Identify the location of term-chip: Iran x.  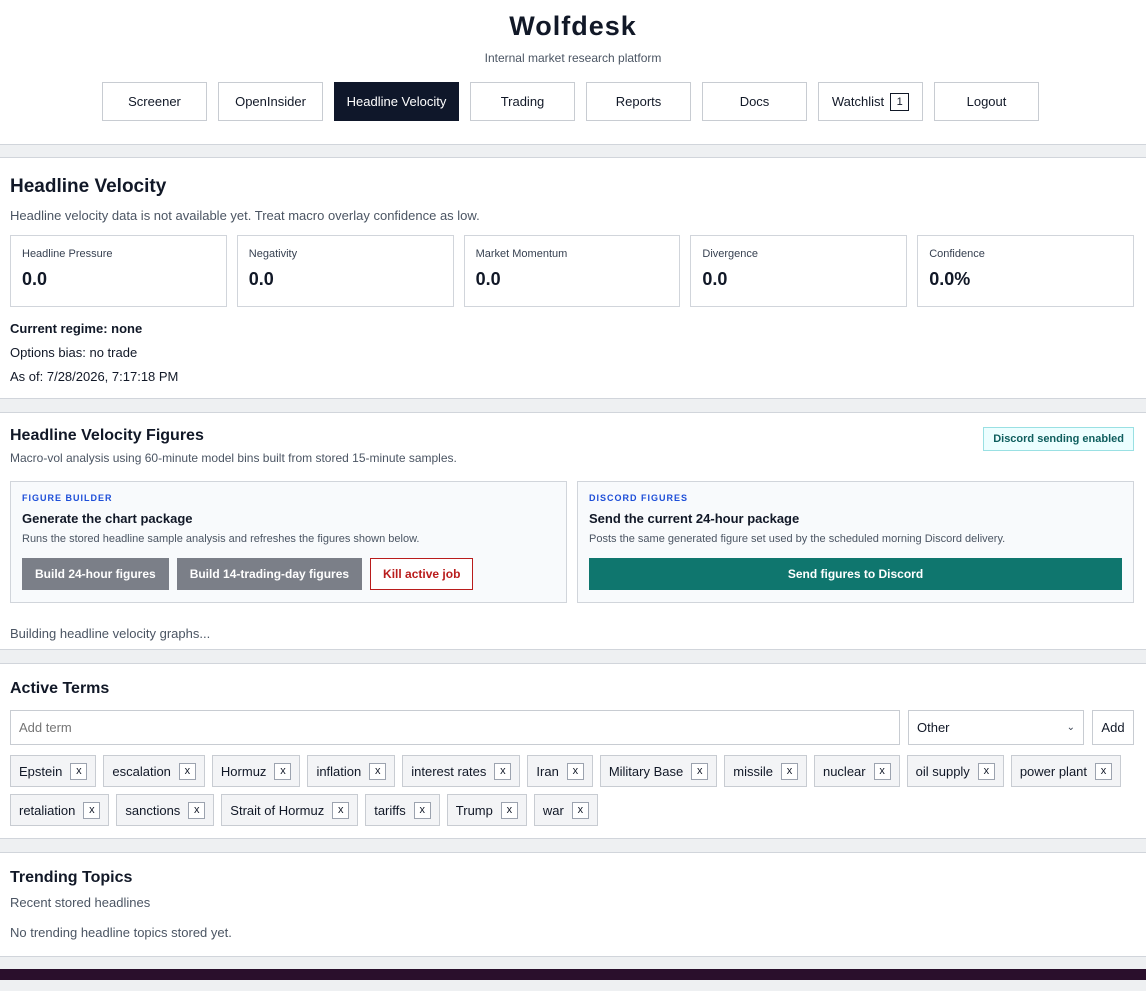
(560, 771).